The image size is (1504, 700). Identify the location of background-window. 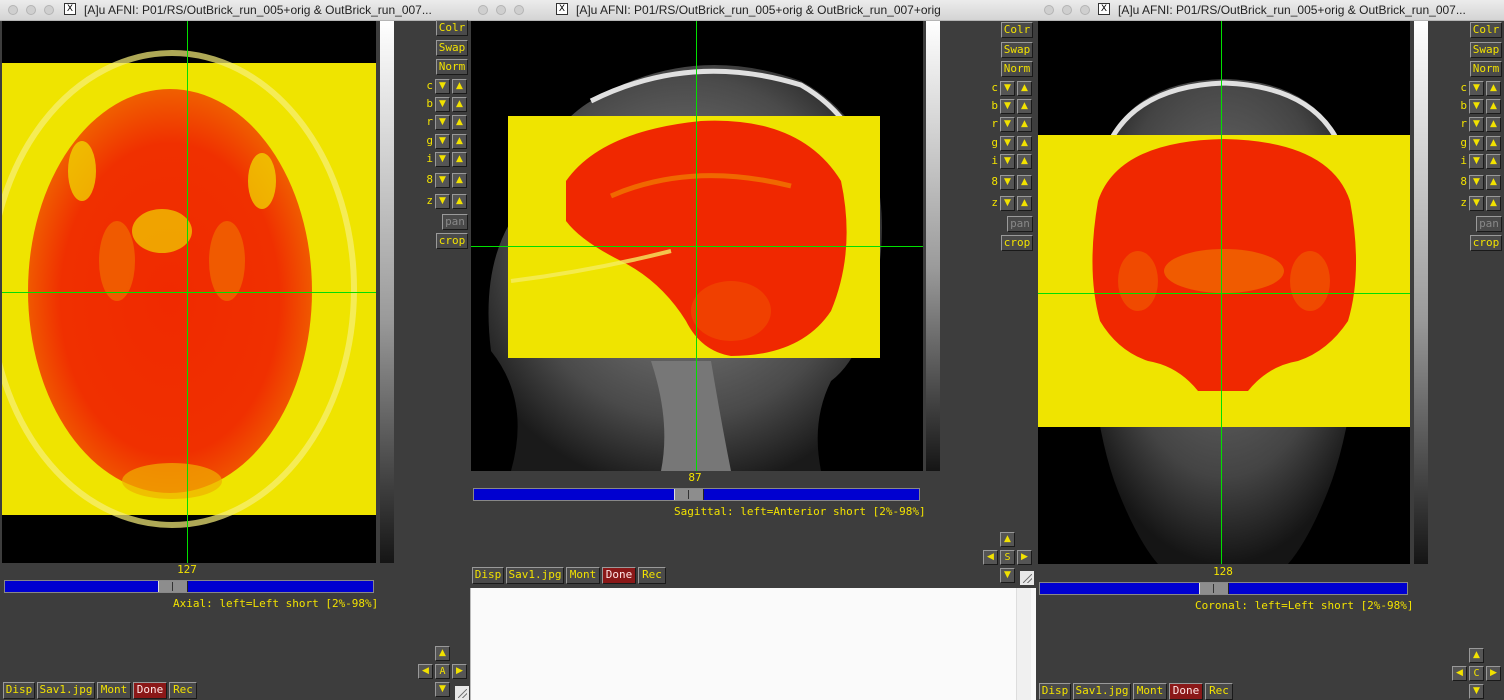
(753, 644).